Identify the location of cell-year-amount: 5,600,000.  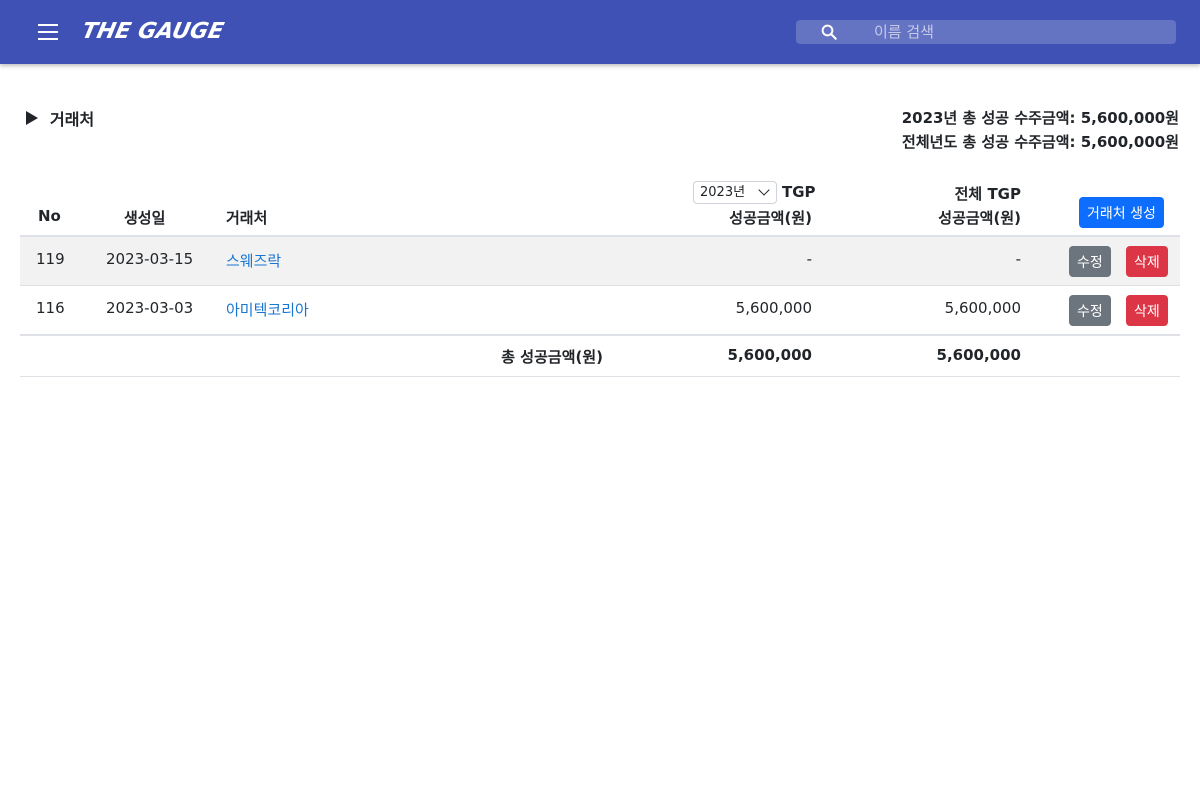
(773, 308).